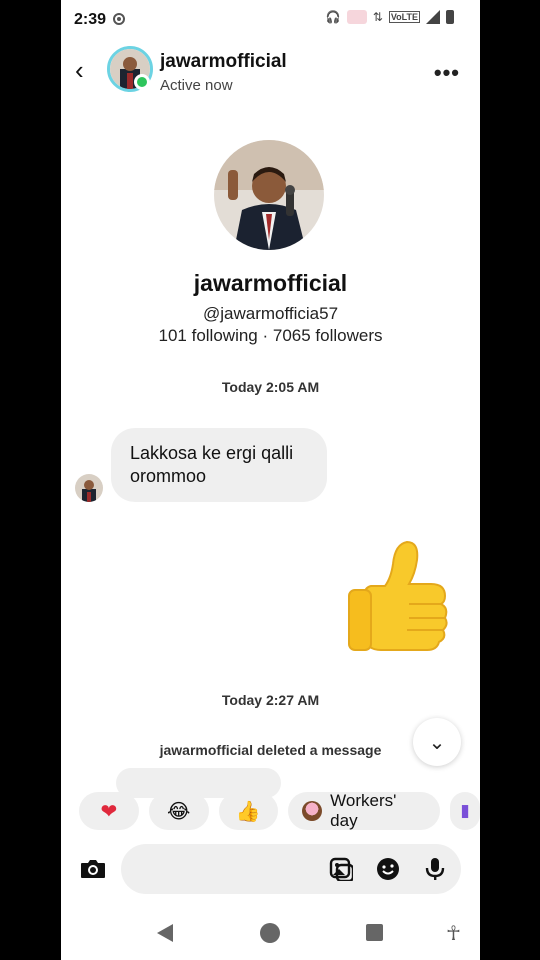  Describe the element at coordinates (270, 313) in the screenshot. I see `profile-handle: @jawarmofficia57` at that location.